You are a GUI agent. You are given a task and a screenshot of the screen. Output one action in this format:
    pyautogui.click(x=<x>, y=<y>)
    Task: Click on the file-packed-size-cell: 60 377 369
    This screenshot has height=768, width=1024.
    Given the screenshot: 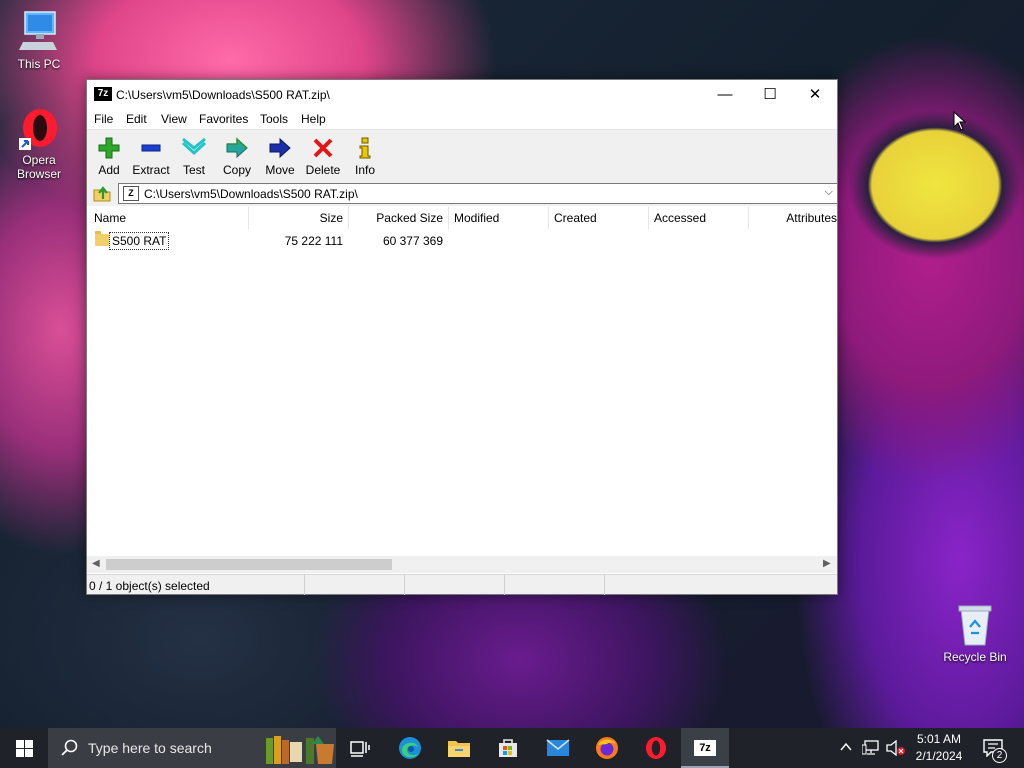 What is the action you would take?
    pyautogui.click(x=412, y=241)
    